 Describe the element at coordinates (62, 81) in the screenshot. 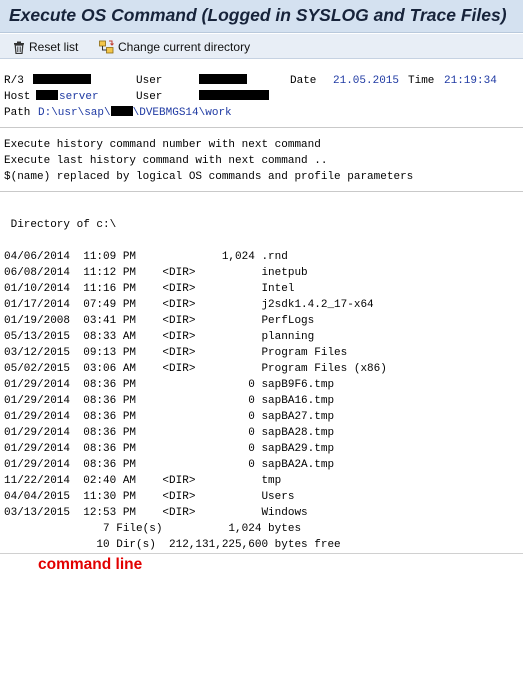

I see `r3-value-redacted` at that location.